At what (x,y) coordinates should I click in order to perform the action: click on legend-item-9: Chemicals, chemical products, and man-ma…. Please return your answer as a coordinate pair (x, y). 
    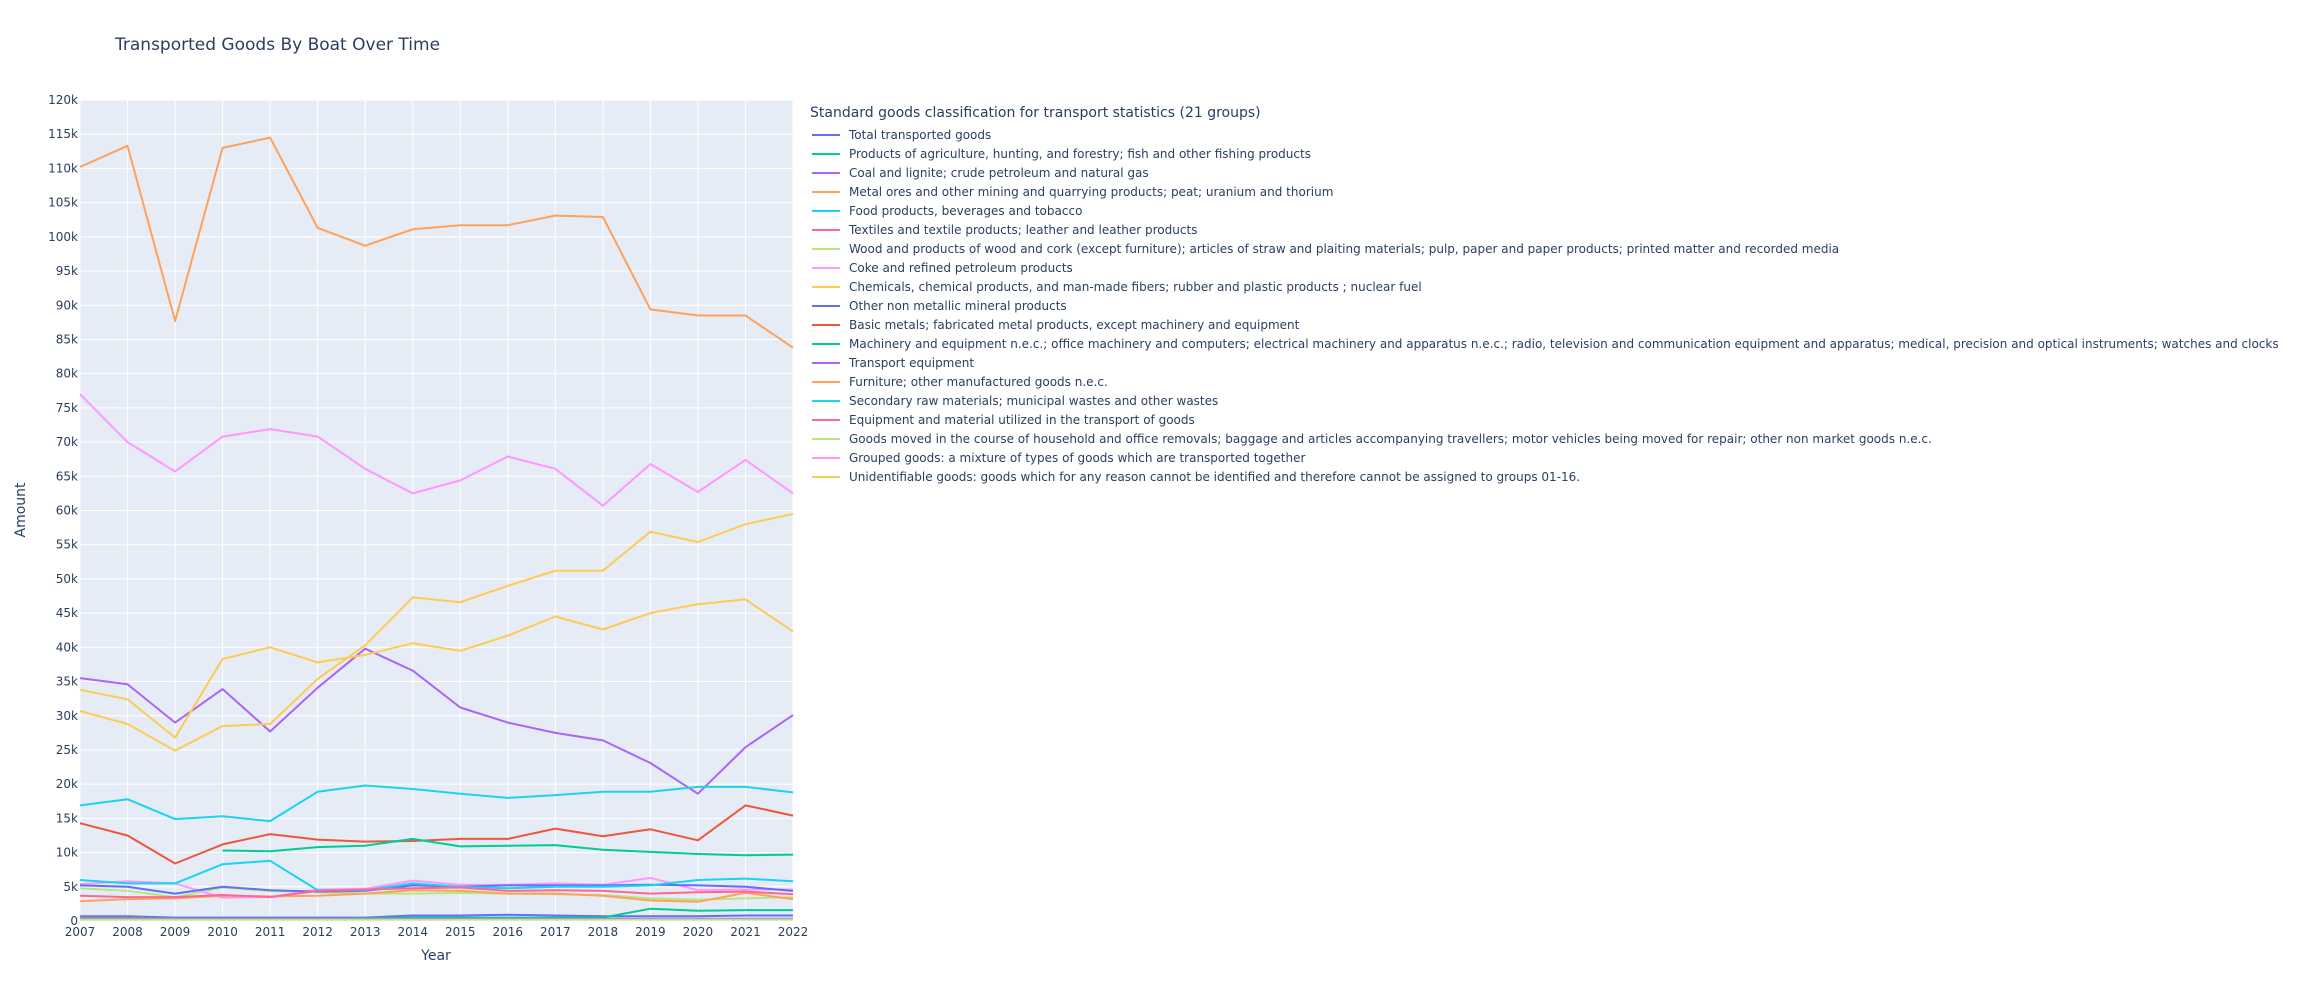
    Looking at the image, I should click on (1544, 286).